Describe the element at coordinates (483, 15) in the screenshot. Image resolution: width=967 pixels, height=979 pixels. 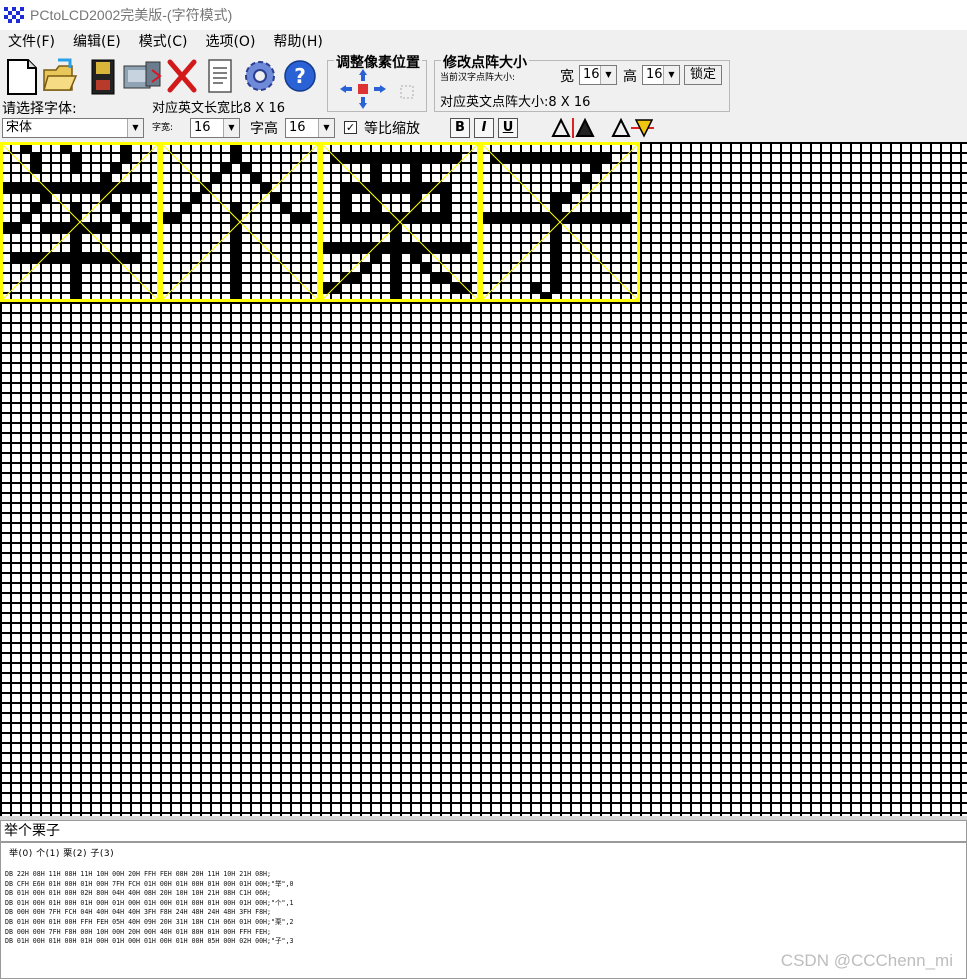
I see `title-bar: PCtoLCD2002完美版-(字符模式)` at that location.